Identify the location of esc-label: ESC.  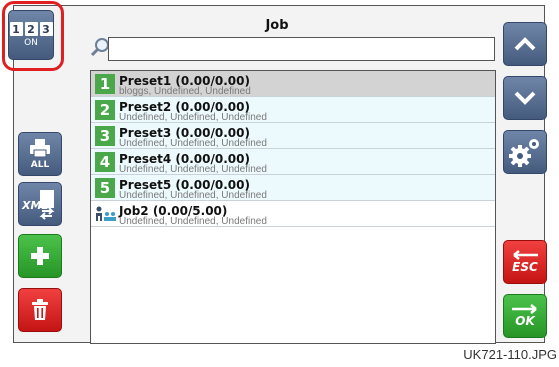
(525, 267).